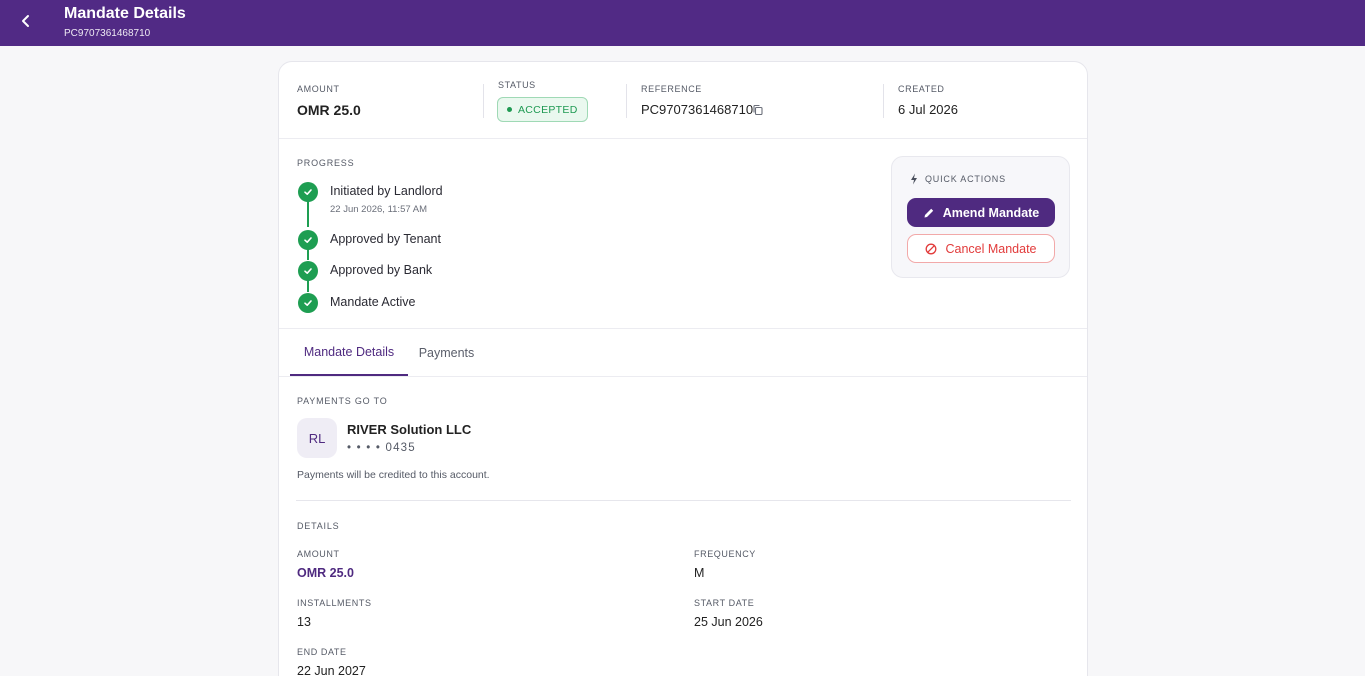  I want to click on detail-start-date-label: START DATE, so click(724, 603).